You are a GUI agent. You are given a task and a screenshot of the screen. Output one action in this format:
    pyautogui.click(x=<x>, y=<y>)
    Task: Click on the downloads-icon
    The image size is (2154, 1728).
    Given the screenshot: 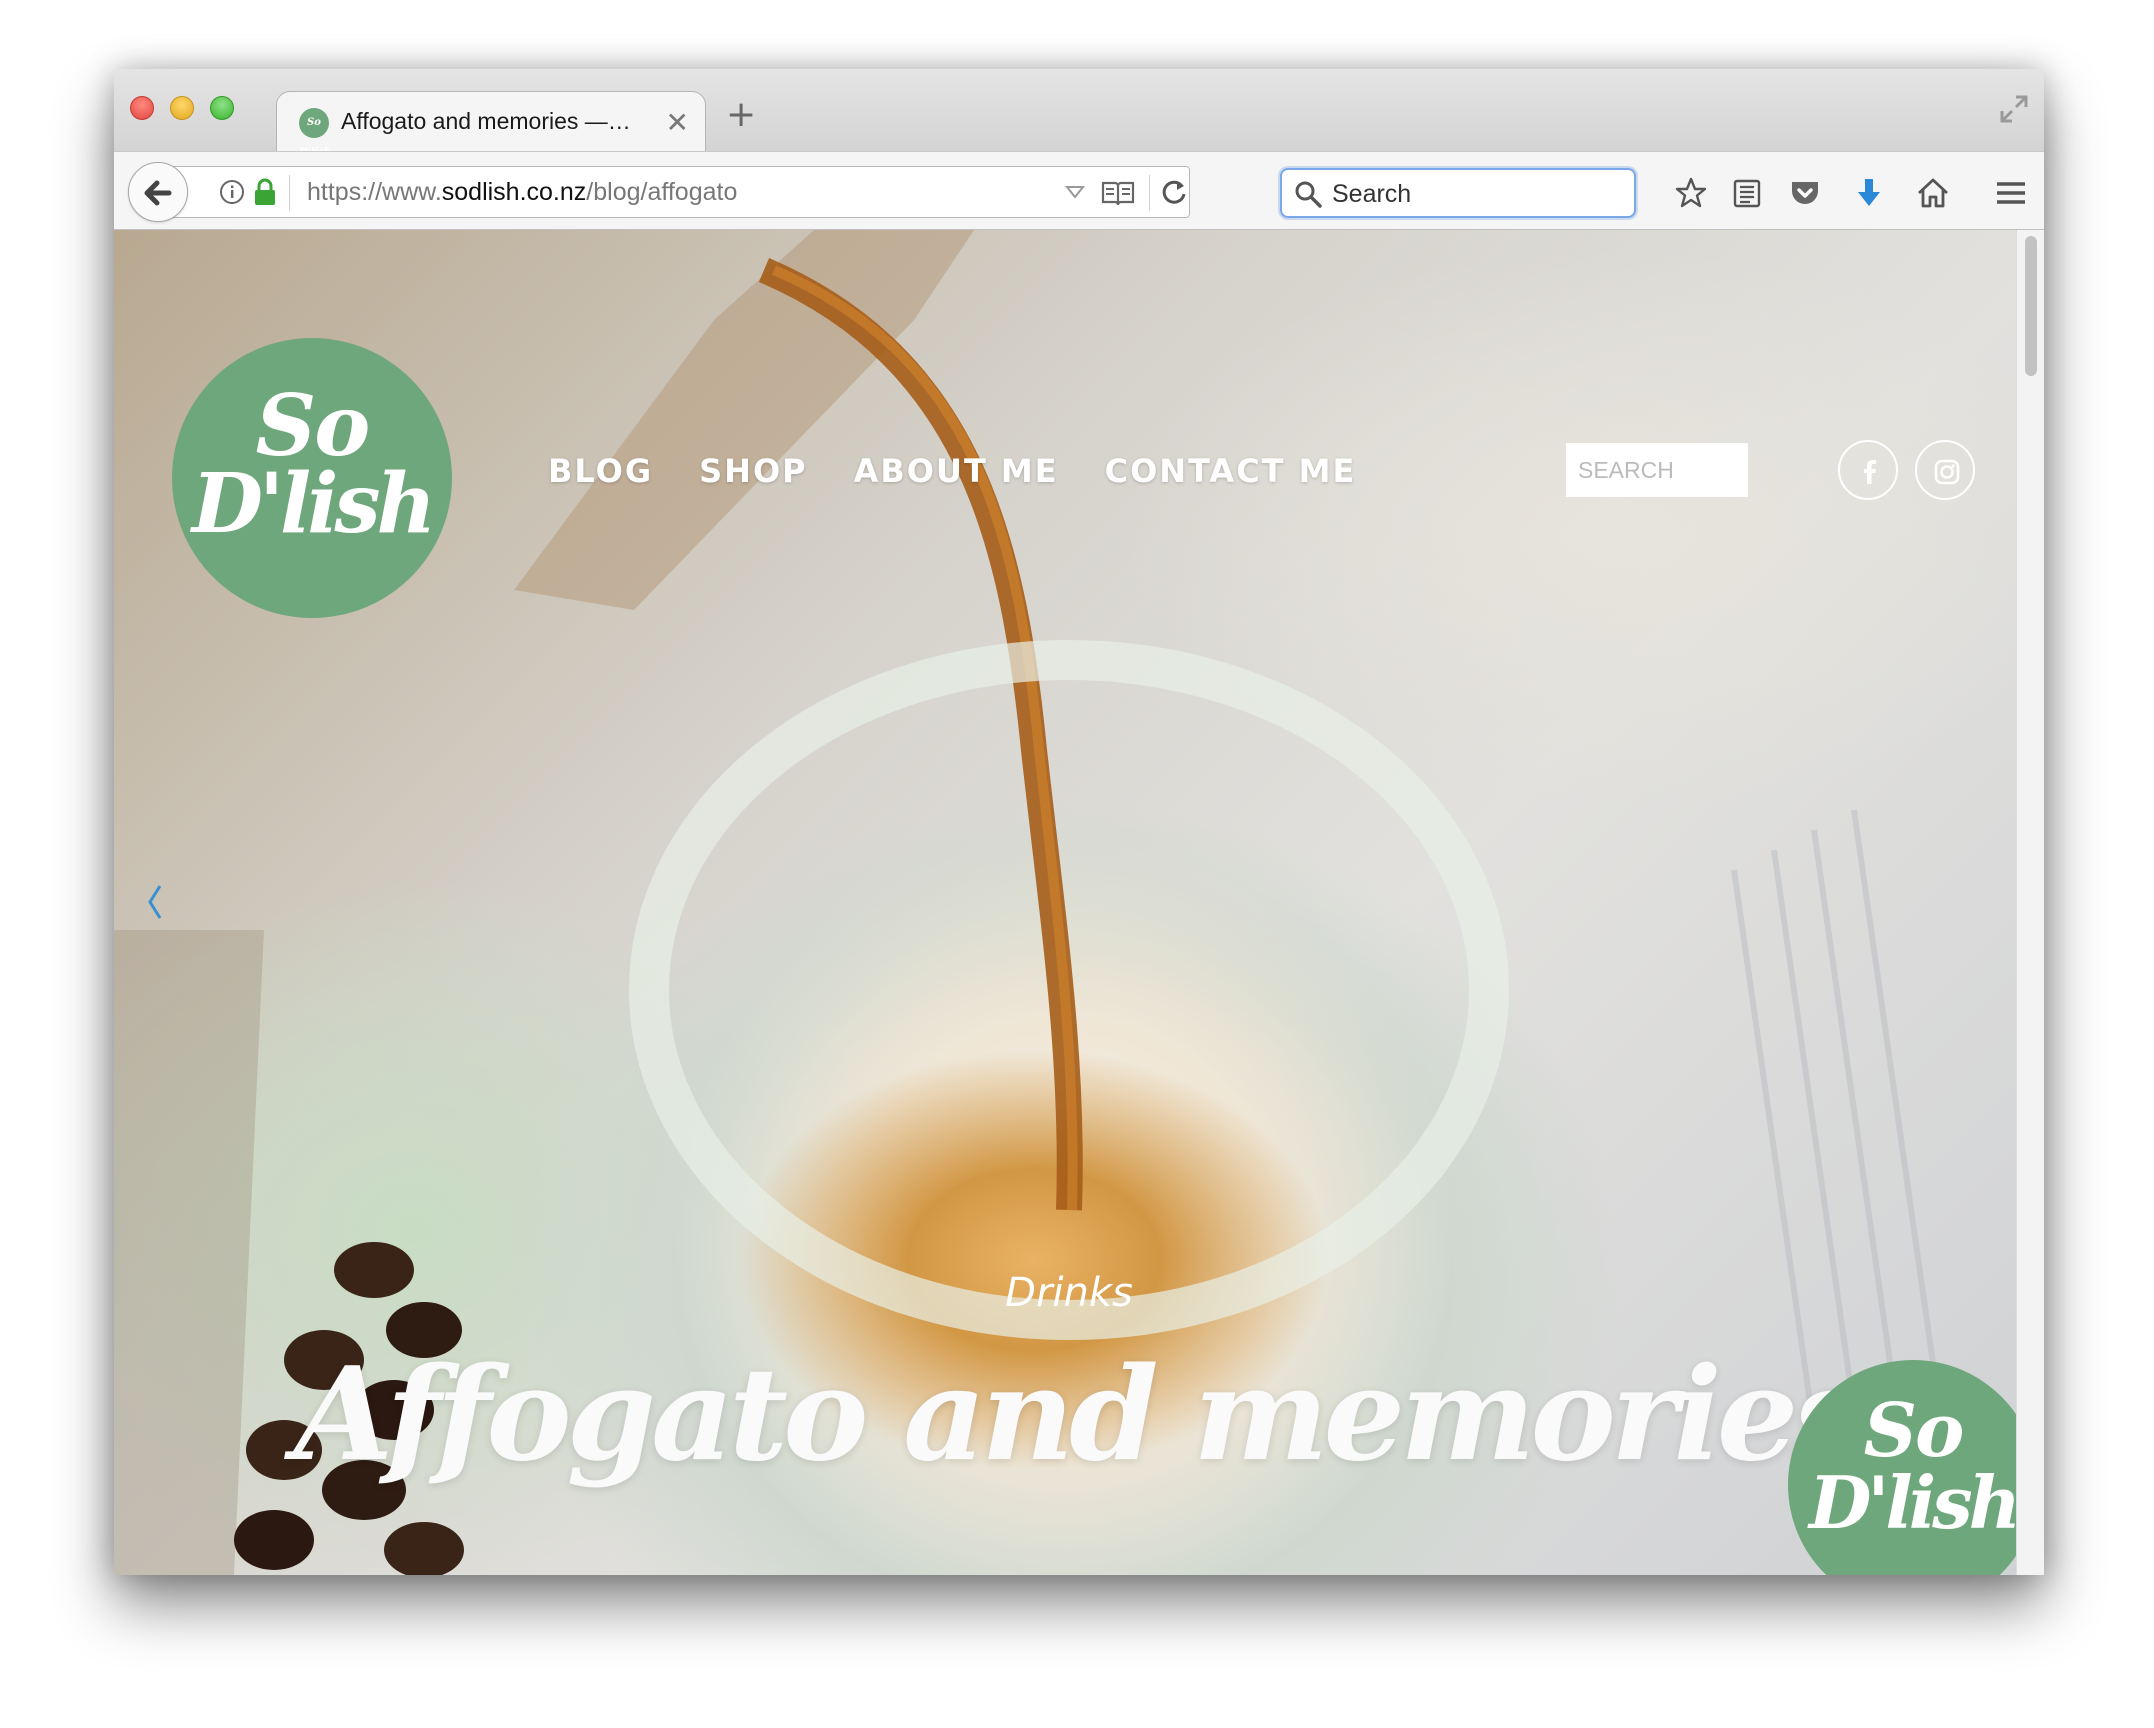 What is the action you would take?
    pyautogui.click(x=1869, y=193)
    